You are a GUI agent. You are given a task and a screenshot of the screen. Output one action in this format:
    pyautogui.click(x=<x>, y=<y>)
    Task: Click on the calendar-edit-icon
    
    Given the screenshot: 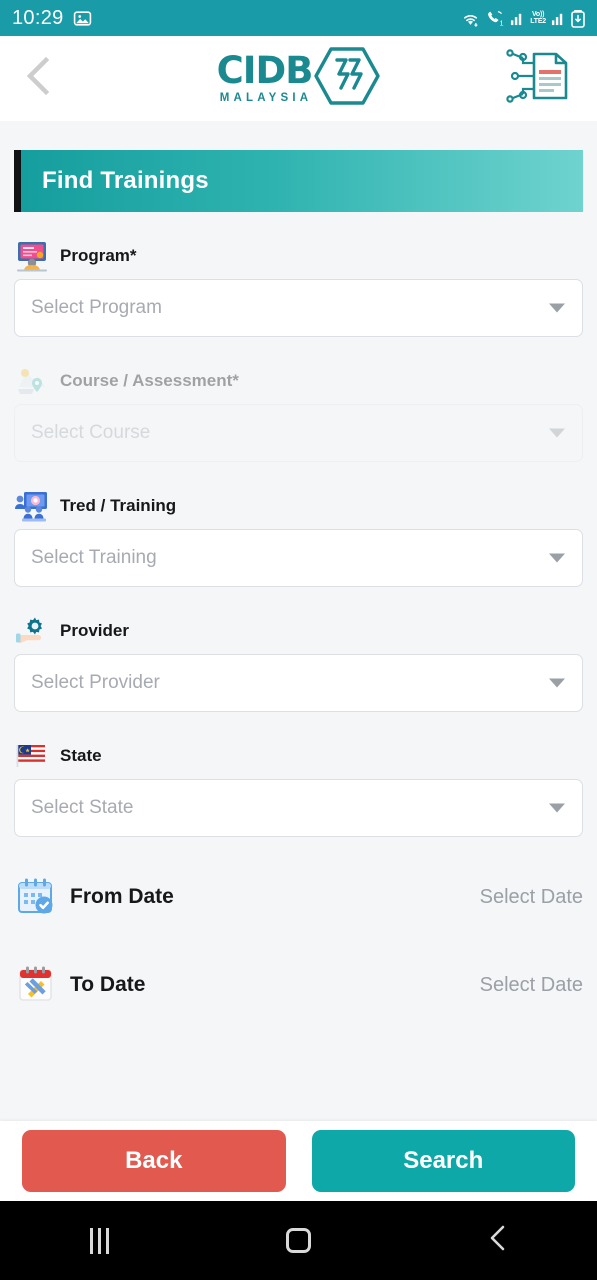 What is the action you would take?
    pyautogui.click(x=36, y=985)
    